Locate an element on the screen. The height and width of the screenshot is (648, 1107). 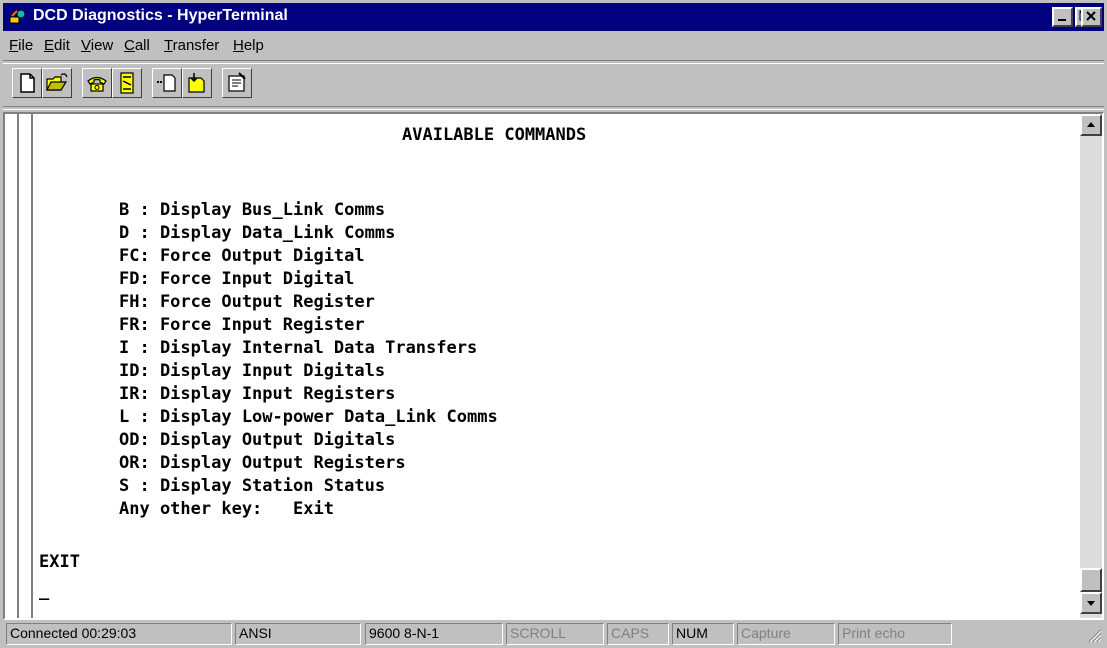
window-title: DCD Diagnostics - HyperTerminal is located at coordinates (160, 15).